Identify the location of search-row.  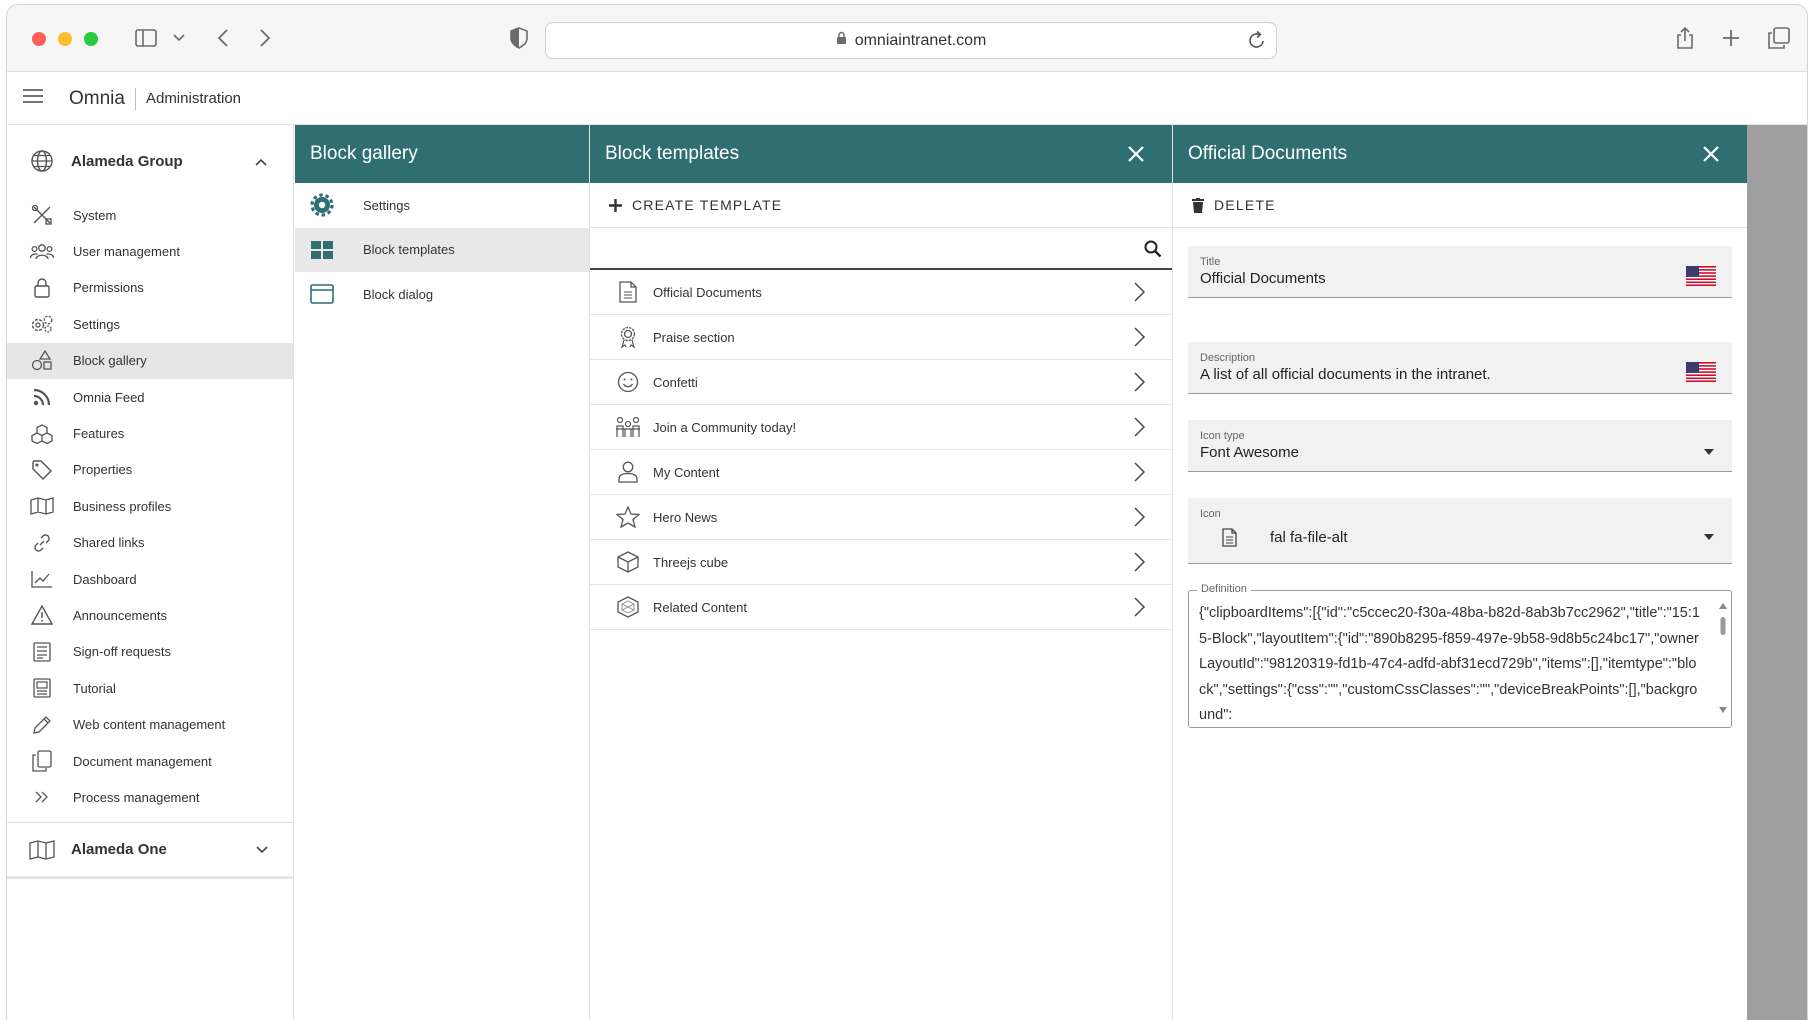
(881, 249).